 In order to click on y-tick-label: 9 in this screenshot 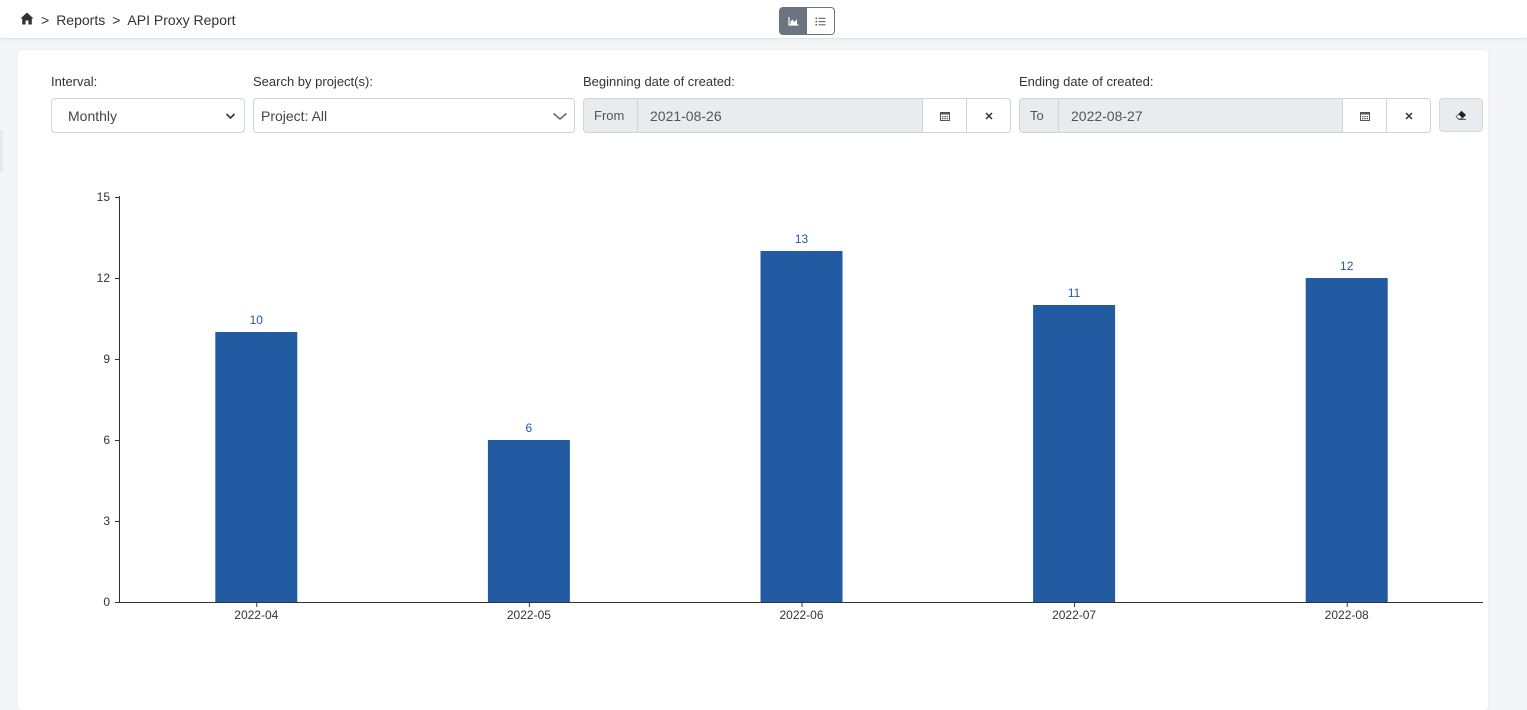, I will do `click(106, 359)`.